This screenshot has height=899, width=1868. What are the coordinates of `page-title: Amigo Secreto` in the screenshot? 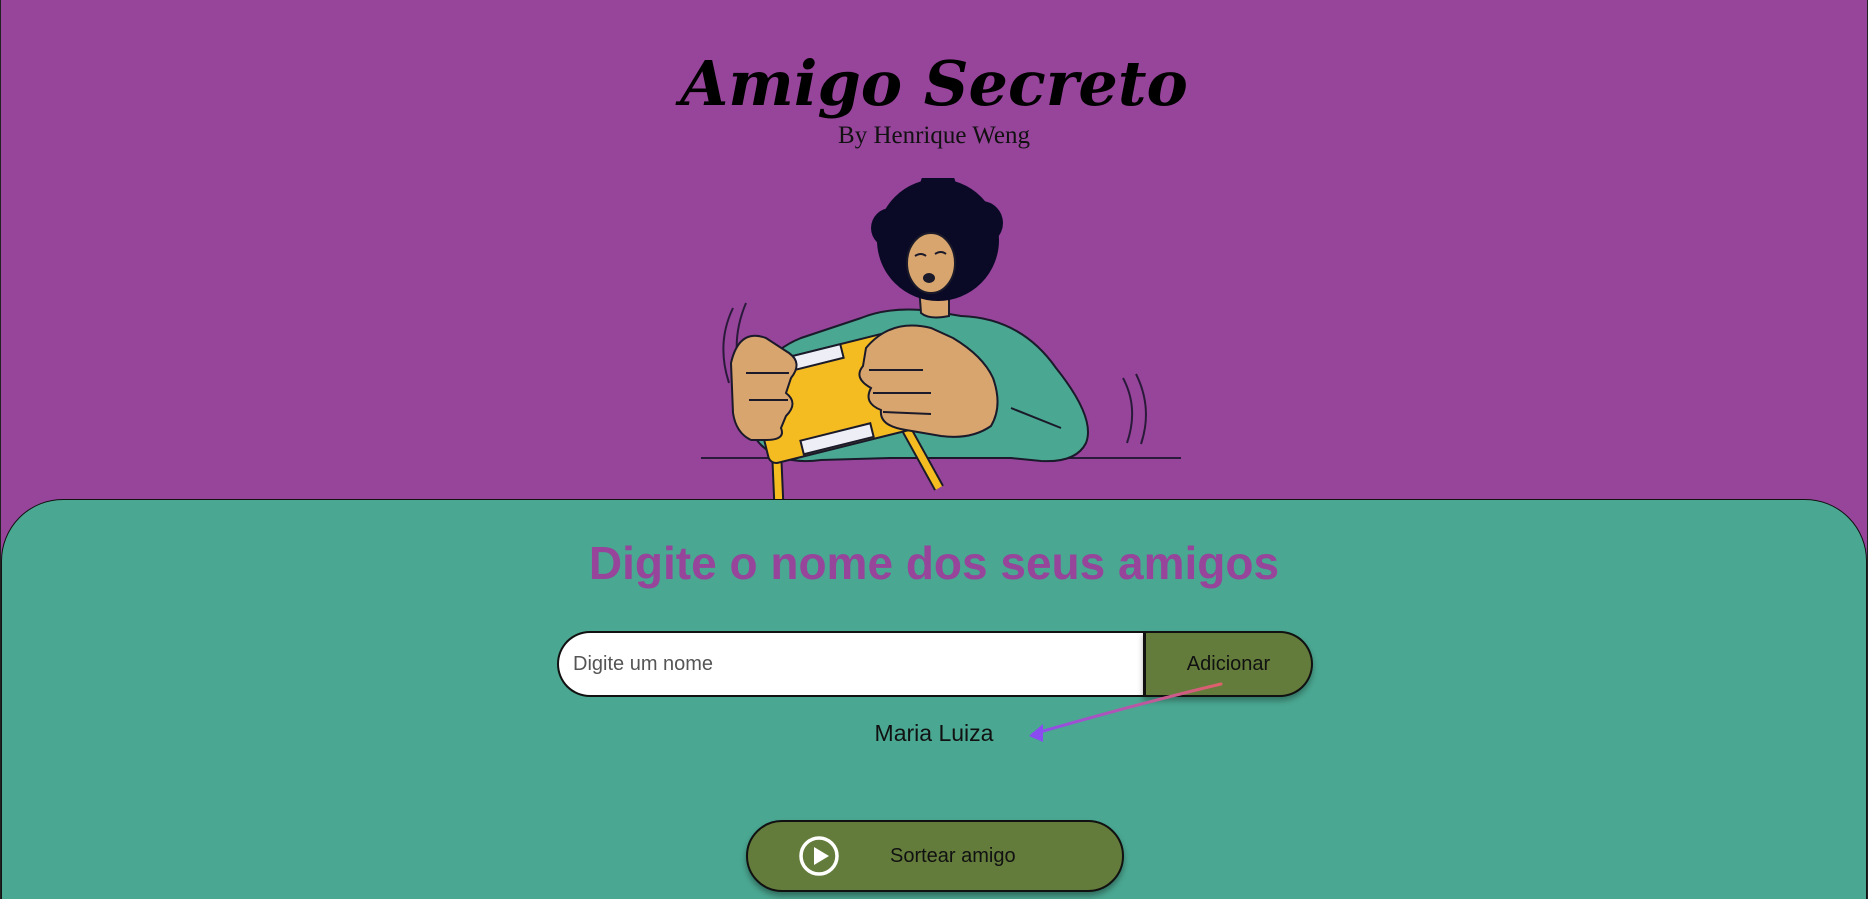 It's located at (934, 83).